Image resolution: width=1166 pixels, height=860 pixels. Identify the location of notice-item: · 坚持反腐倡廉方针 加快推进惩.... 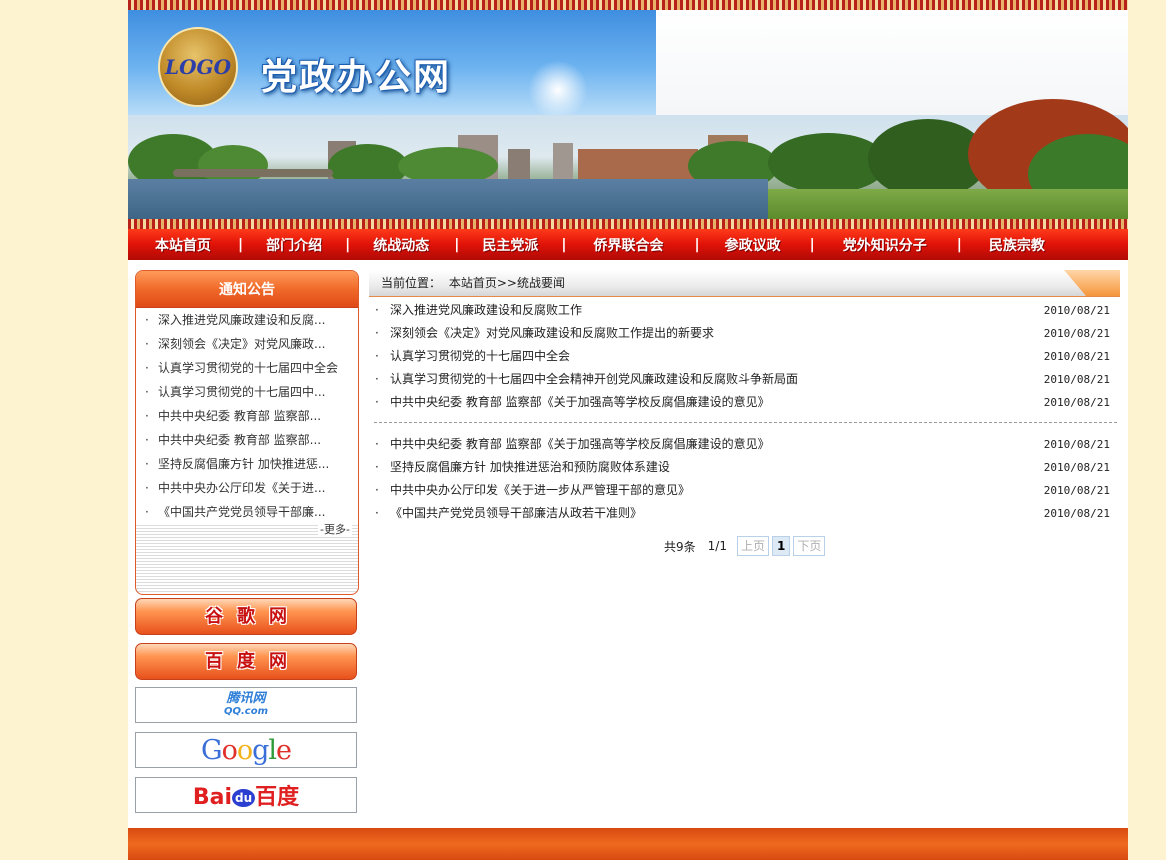
(247, 464).